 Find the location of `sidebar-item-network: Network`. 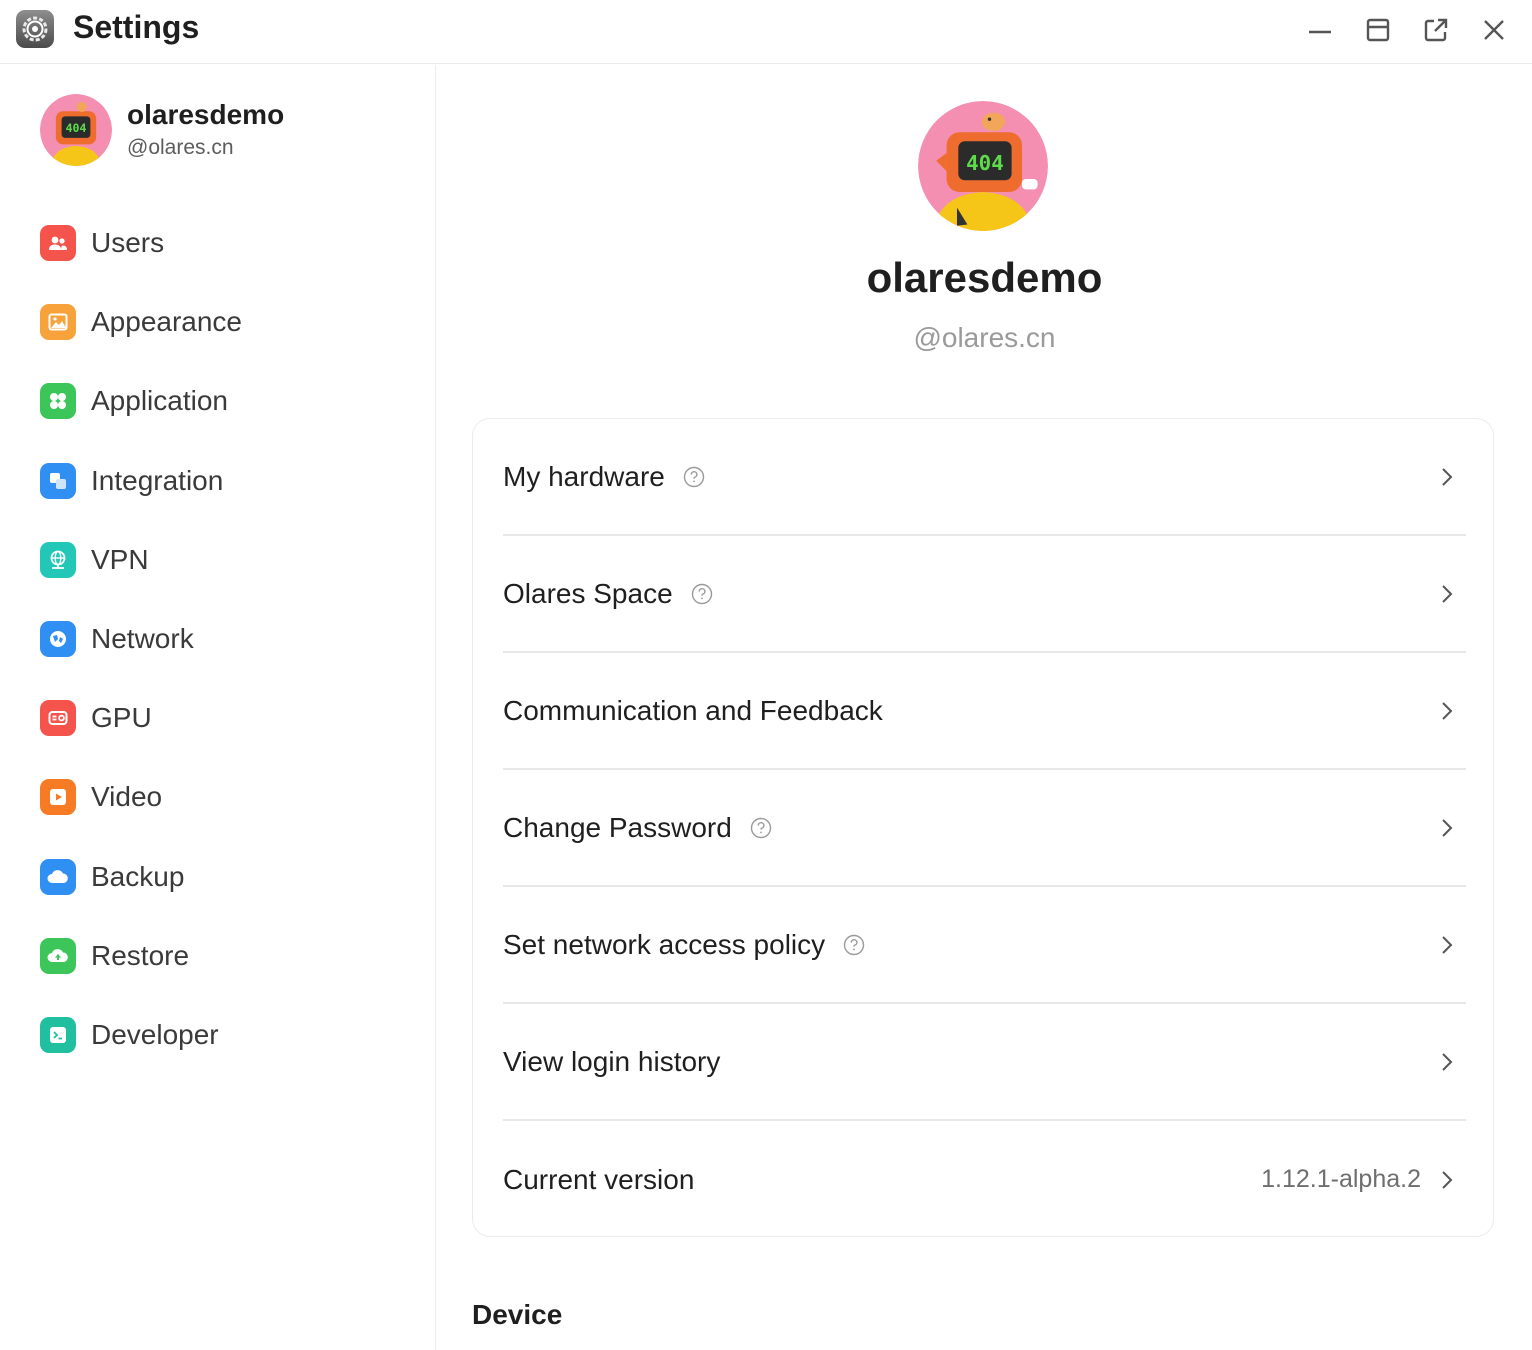

sidebar-item-network: Network is located at coordinates (141, 639).